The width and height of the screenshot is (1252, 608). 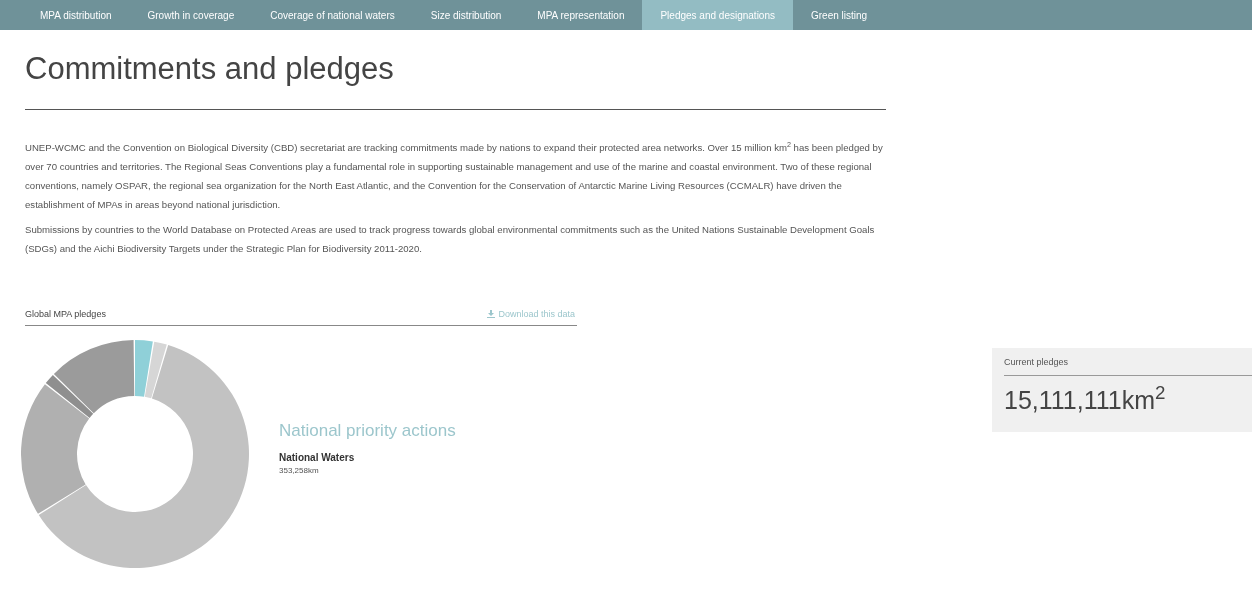 I want to click on nav-tab: MPA representation, so click(x=581, y=15).